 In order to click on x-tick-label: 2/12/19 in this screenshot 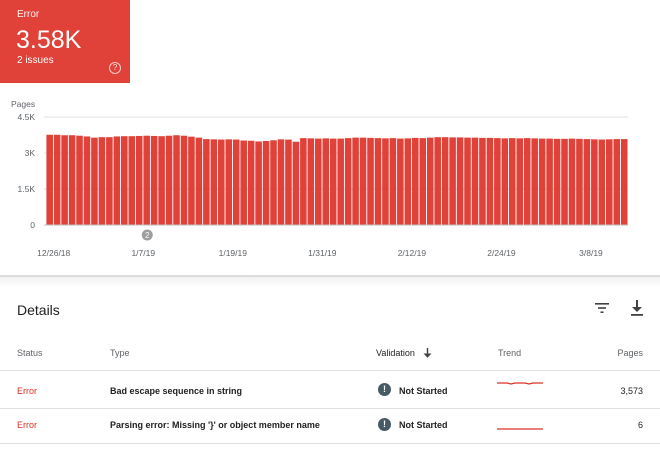, I will do `click(412, 253)`.